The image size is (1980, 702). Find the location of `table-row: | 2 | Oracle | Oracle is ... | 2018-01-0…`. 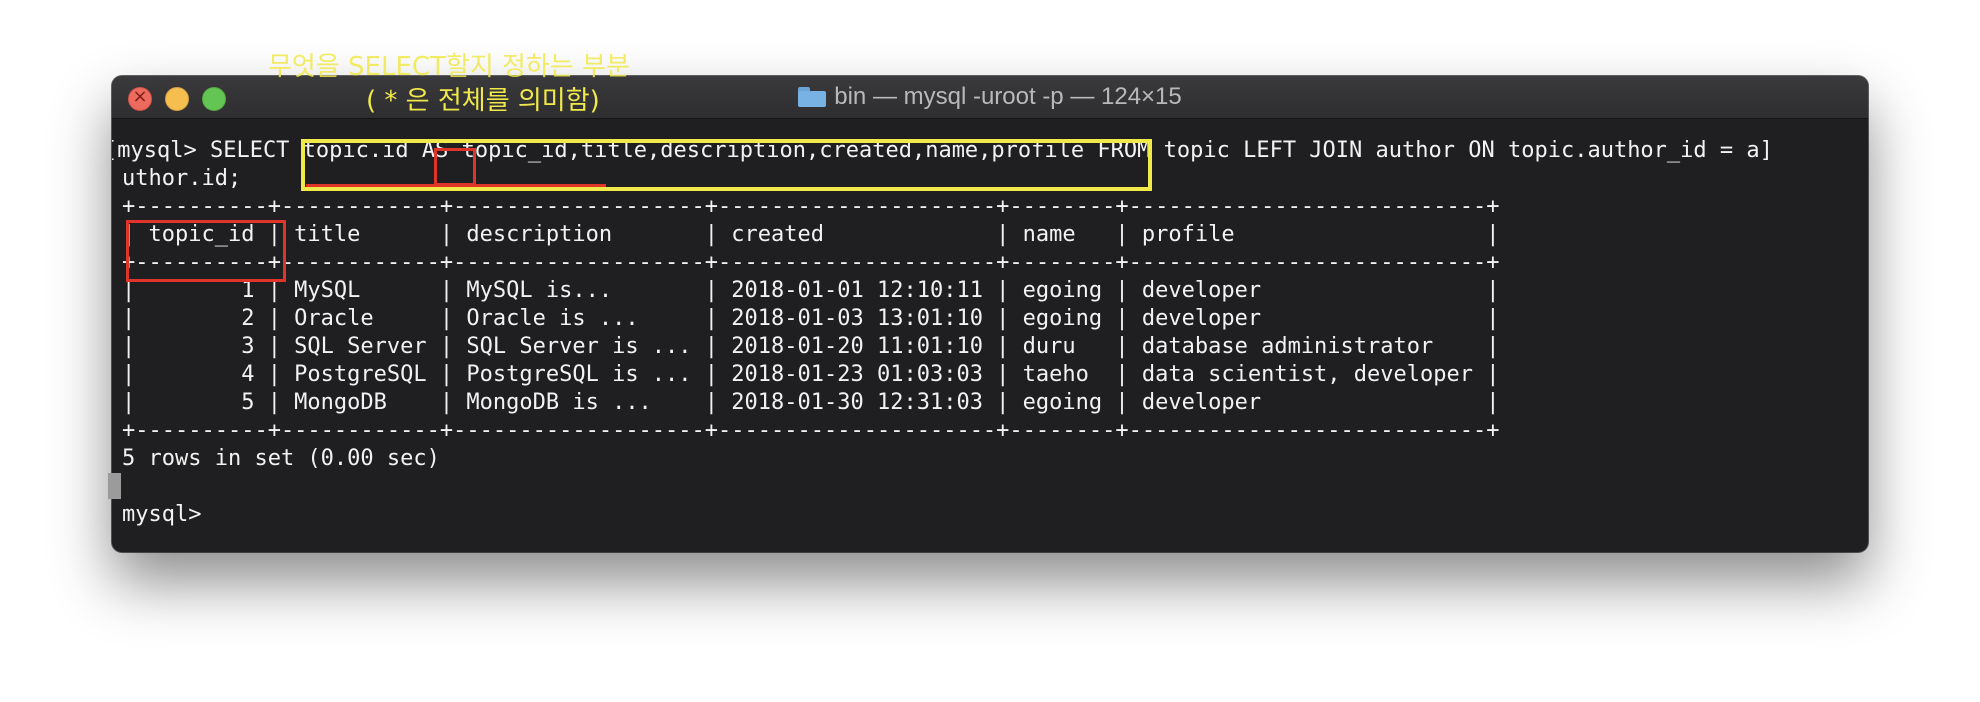

table-row: | 2 | Oracle | Oracle is ... | 2018-01-0… is located at coordinates (811, 318).